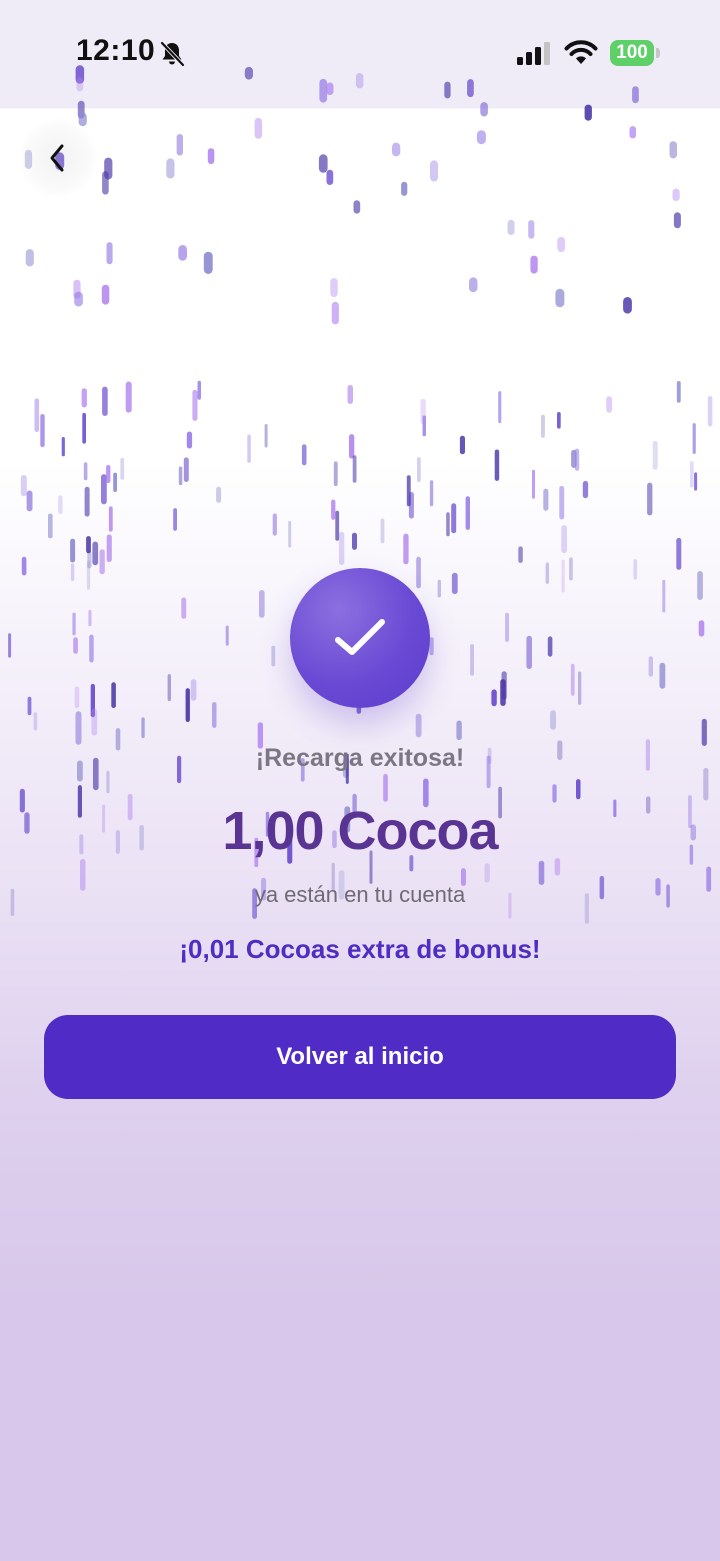 This screenshot has width=720, height=1561. What do you see at coordinates (360, 894) in the screenshot?
I see `success-subtitle: ya están en tu cuenta` at bounding box center [360, 894].